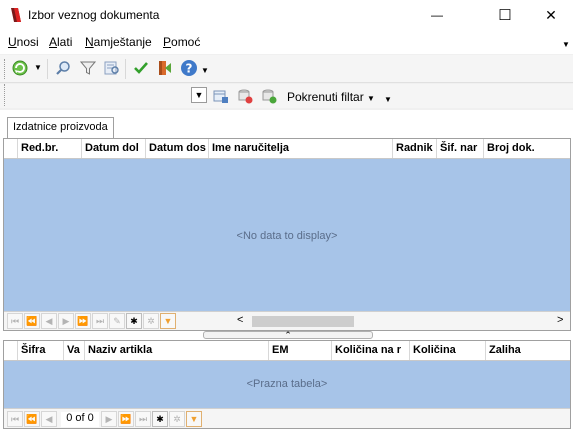 The image size is (573, 432). What do you see at coordinates (20, 68) in the screenshot?
I see `refresh-icon` at bounding box center [20, 68].